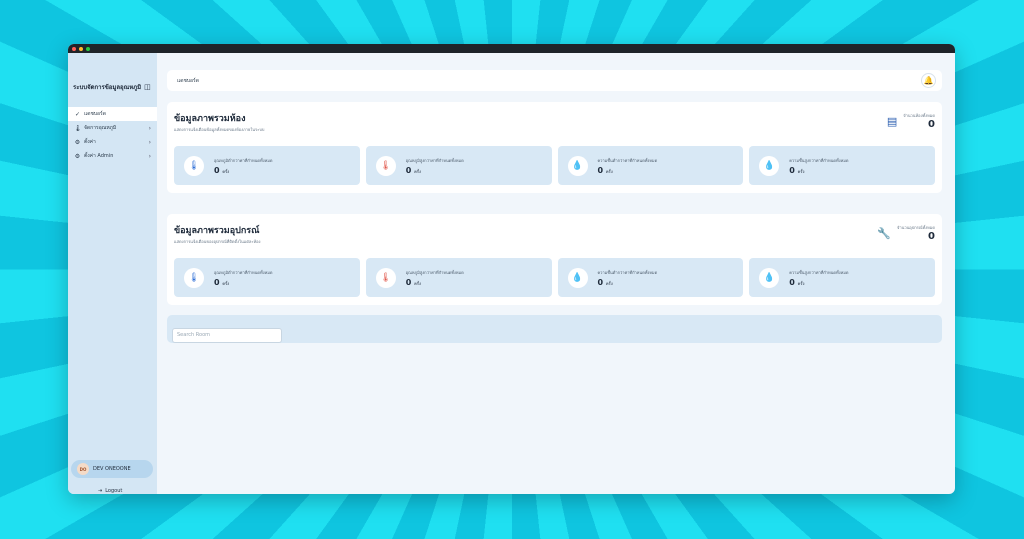 This screenshot has height=539, width=1024. What do you see at coordinates (88, 48) in the screenshot?
I see `maximize-window-button` at bounding box center [88, 48].